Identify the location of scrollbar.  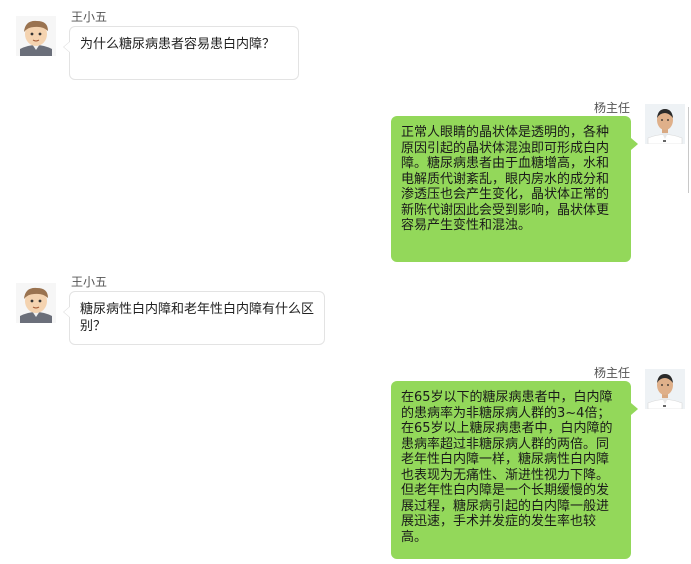
(688, 150).